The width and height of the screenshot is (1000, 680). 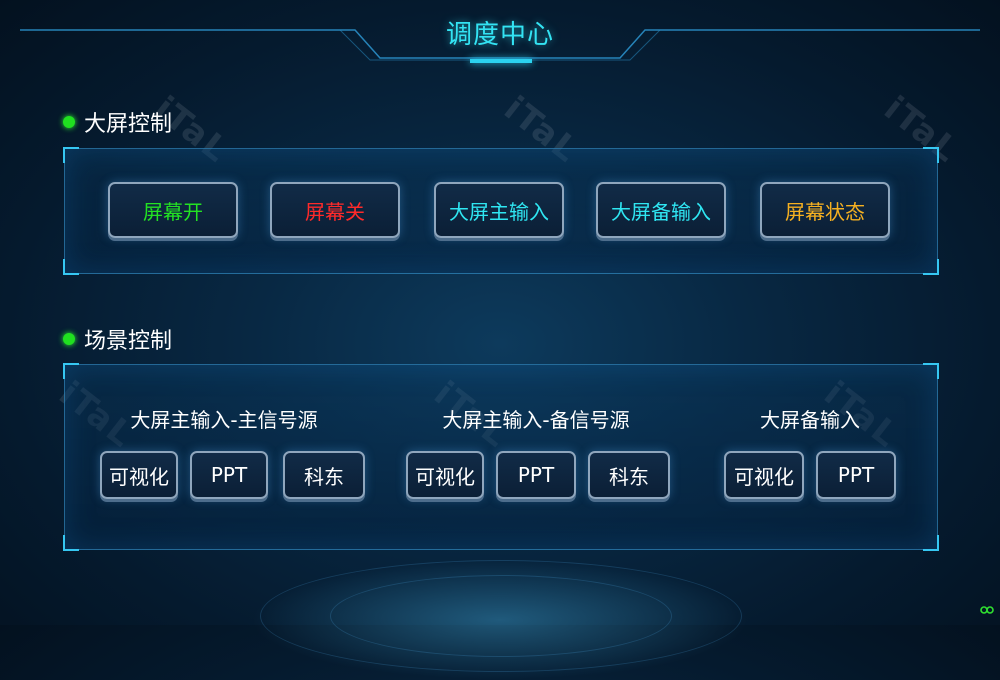 I want to click on scene-backup-visual-button: 可视化, so click(x=764, y=475).